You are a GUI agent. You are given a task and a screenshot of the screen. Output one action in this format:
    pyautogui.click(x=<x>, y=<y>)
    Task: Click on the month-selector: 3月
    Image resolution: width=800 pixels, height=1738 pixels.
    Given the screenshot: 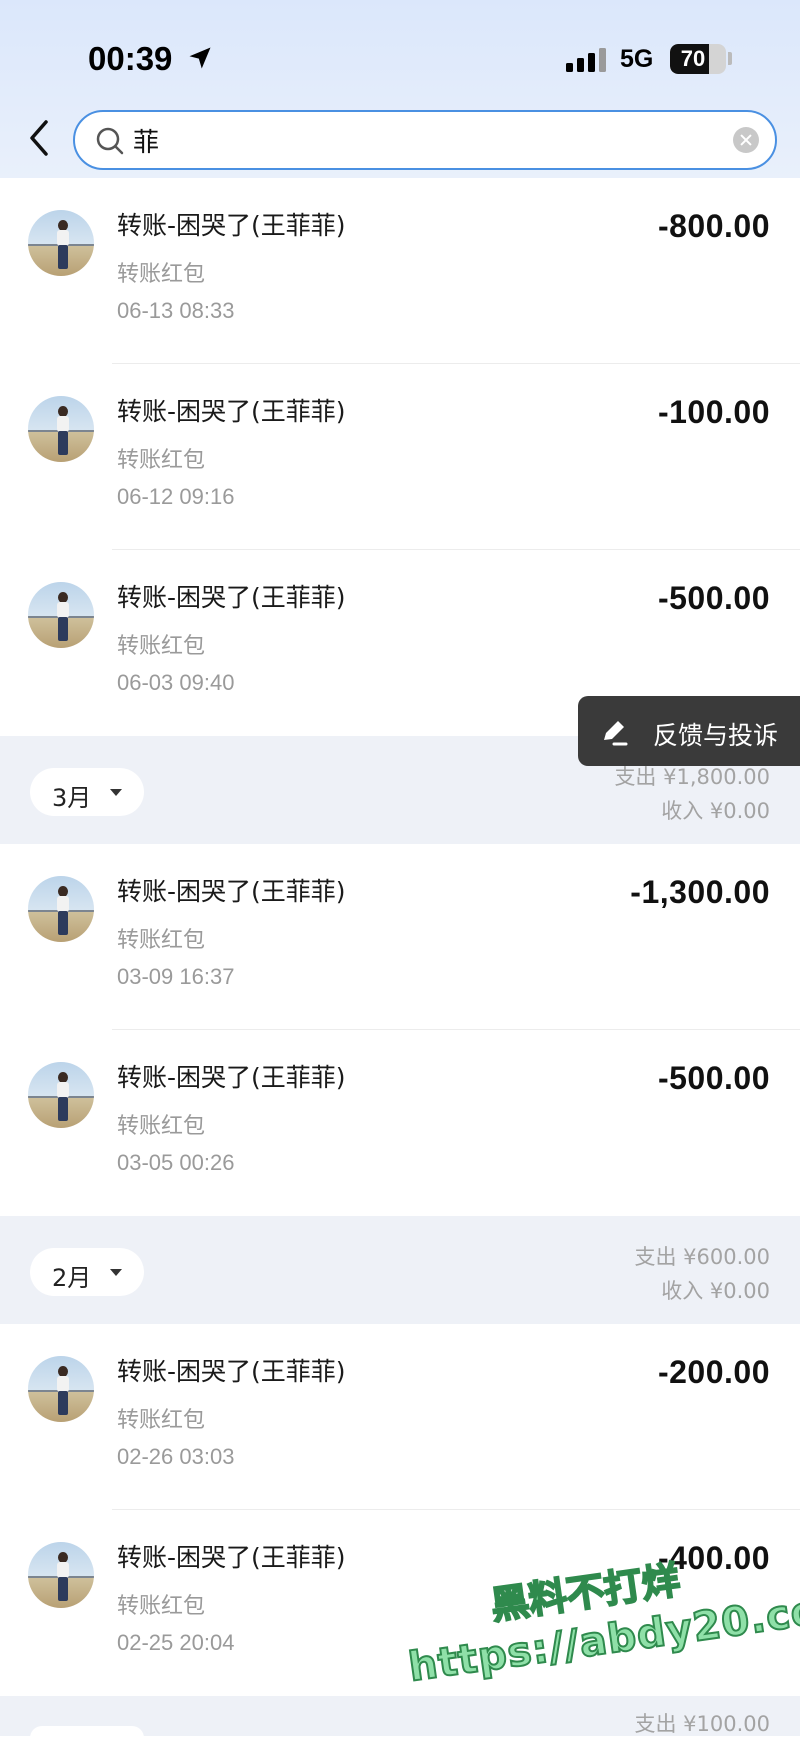 What is the action you would take?
    pyautogui.click(x=87, y=792)
    